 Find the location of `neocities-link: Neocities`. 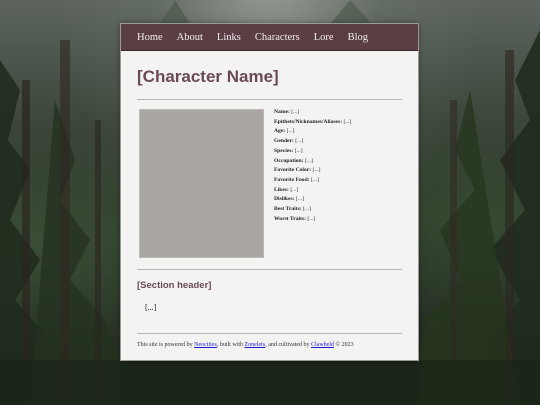

neocities-link: Neocities is located at coordinates (205, 345).